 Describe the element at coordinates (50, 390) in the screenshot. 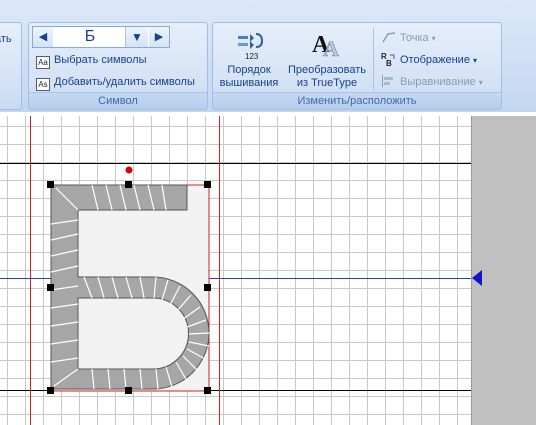

I see `handle-bottom-left` at that location.